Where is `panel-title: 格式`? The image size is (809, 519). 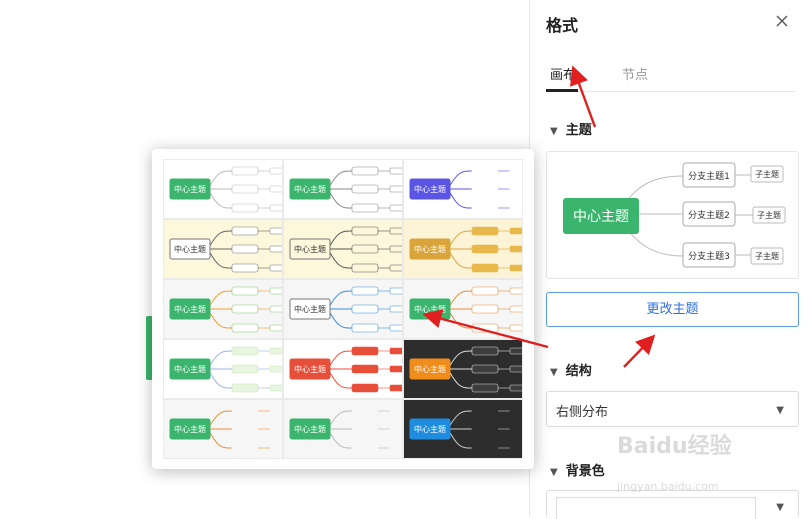 panel-title: 格式 is located at coordinates (562, 25).